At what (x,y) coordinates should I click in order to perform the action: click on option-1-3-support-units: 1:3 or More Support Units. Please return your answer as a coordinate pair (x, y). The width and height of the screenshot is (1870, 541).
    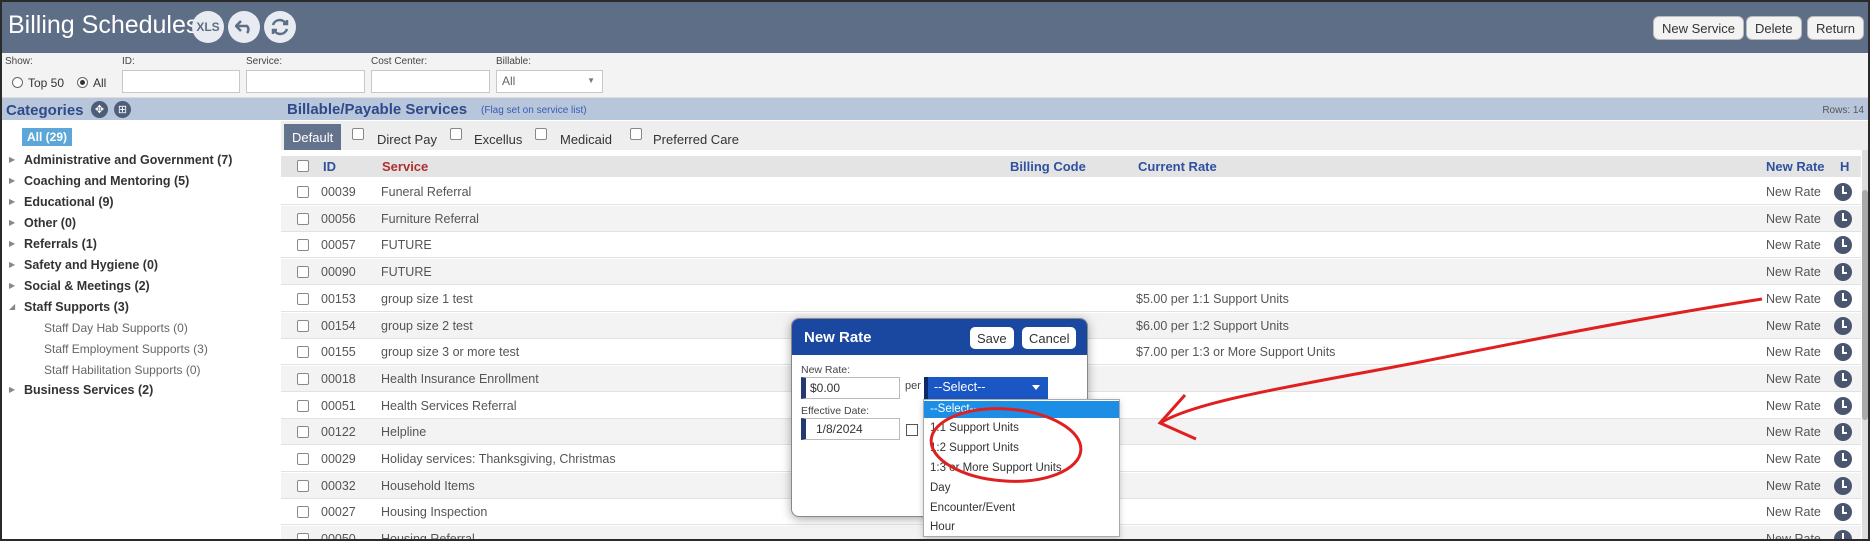
    Looking at the image, I should click on (1021, 468).